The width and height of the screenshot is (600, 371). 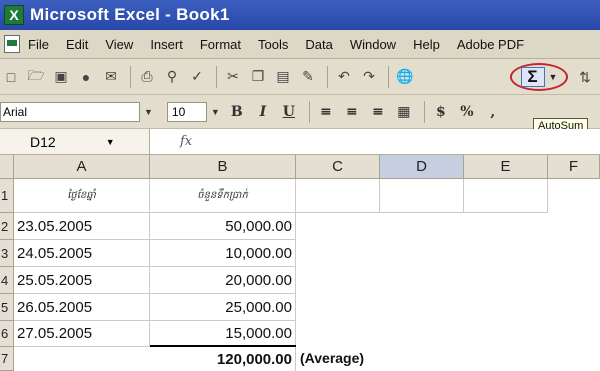 I want to click on cut-icon: ✂, so click(x=233, y=77).